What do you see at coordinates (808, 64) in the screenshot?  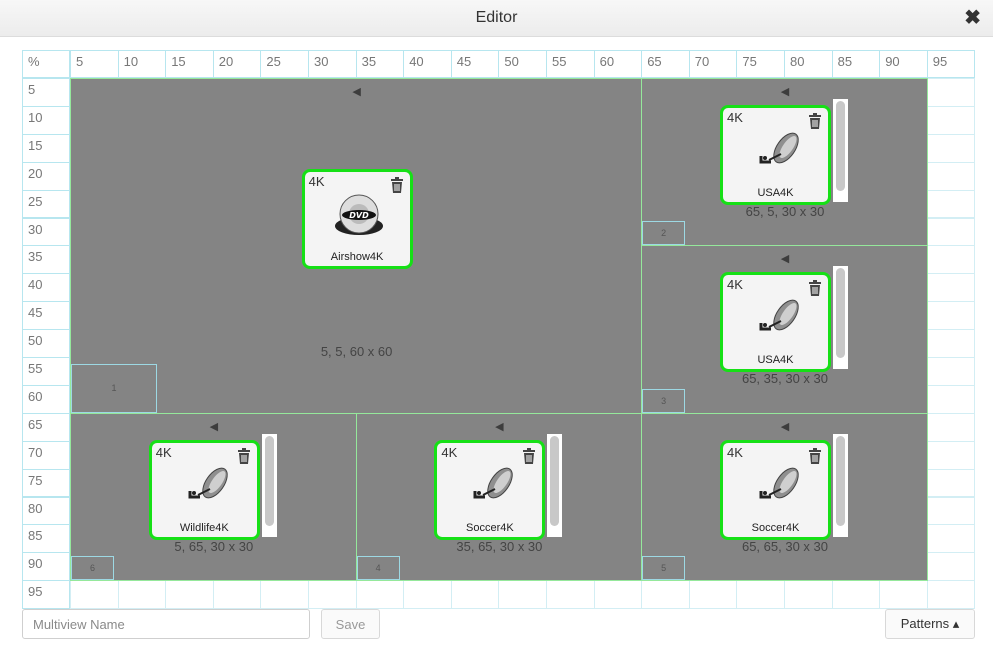 I see `column-header: 80` at bounding box center [808, 64].